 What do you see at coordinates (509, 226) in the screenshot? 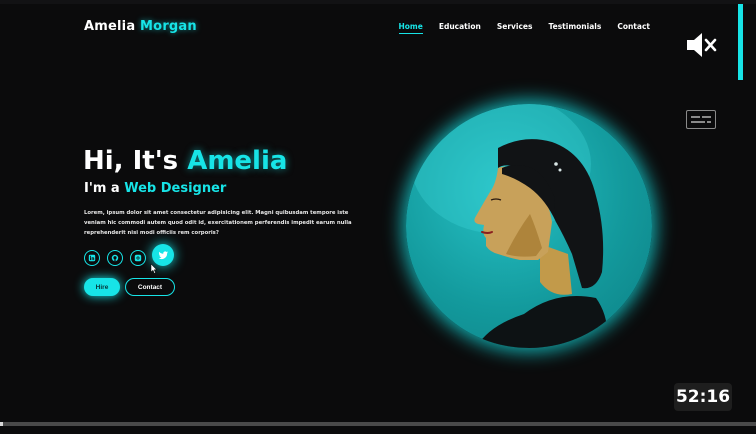
I see `portrait-image` at bounding box center [509, 226].